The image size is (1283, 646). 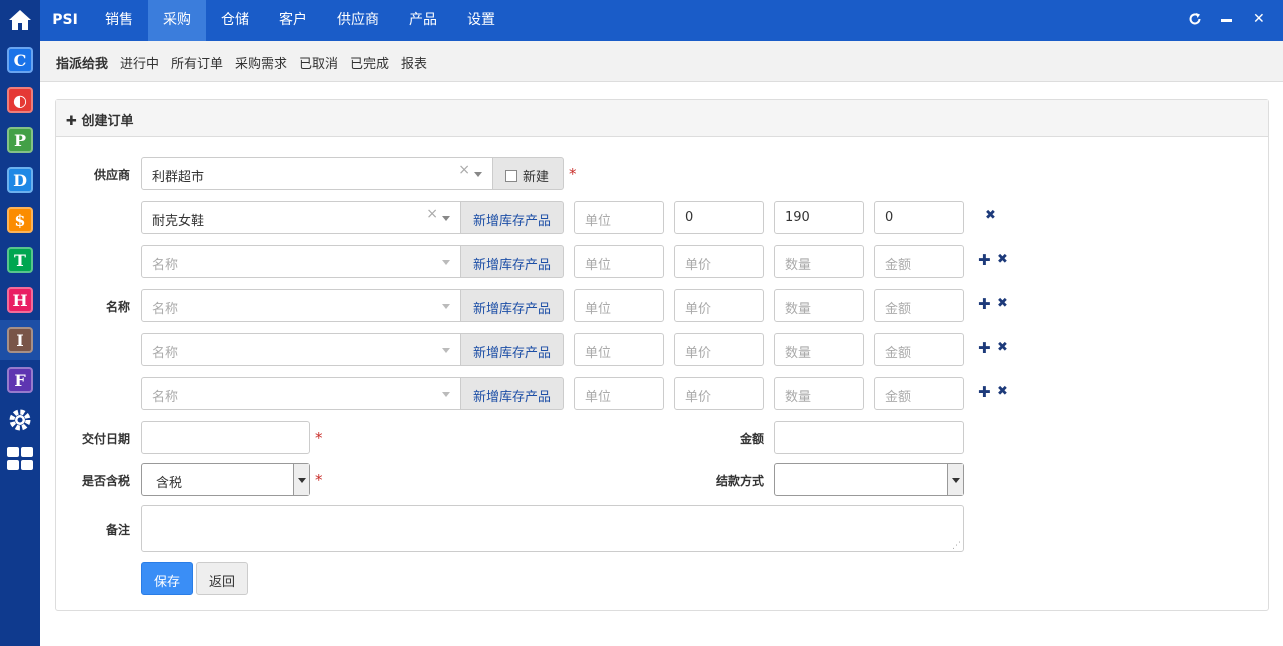 I want to click on nav-supplier: 供应商, so click(x=358, y=20).